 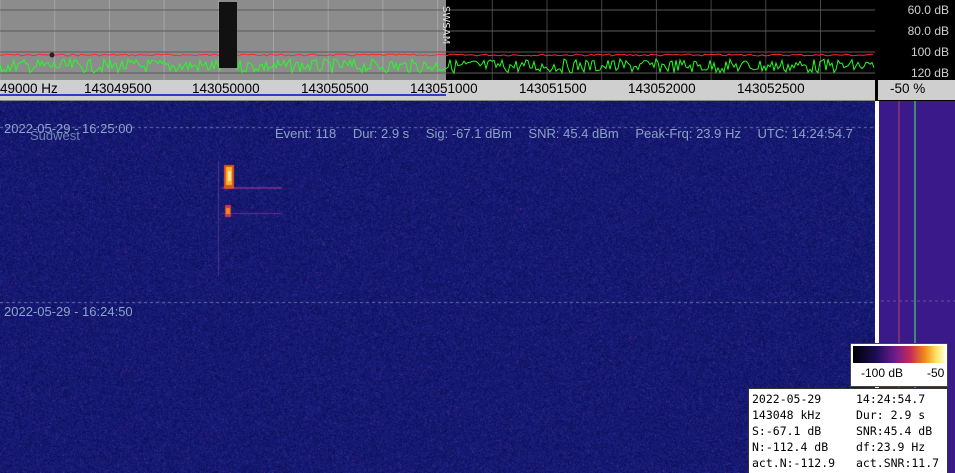 What do you see at coordinates (894, 431) in the screenshot?
I see `info-snr: SNR:45.4 dB` at bounding box center [894, 431].